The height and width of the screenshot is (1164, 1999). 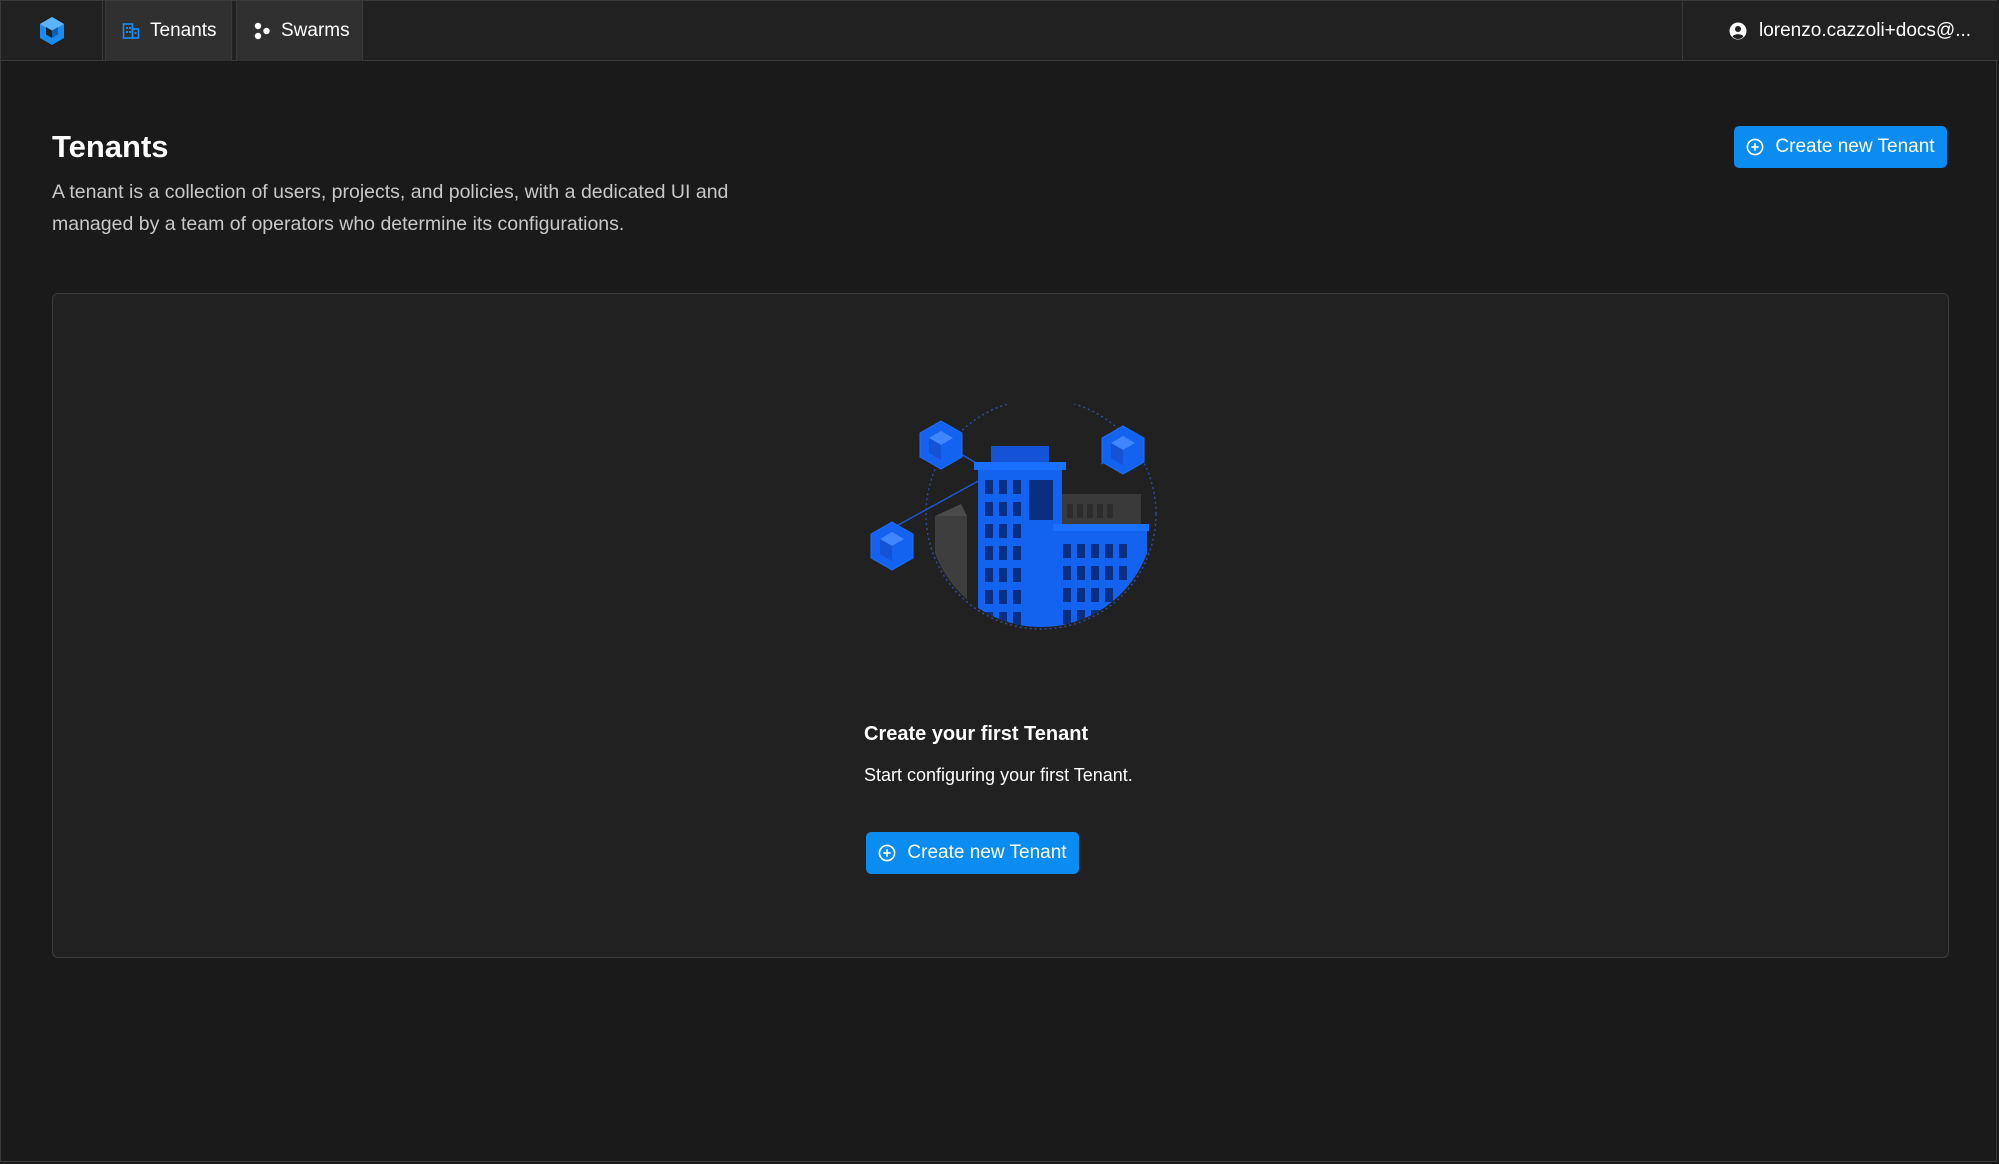 I want to click on tenant-building-illustration, so click(x=1013, y=517).